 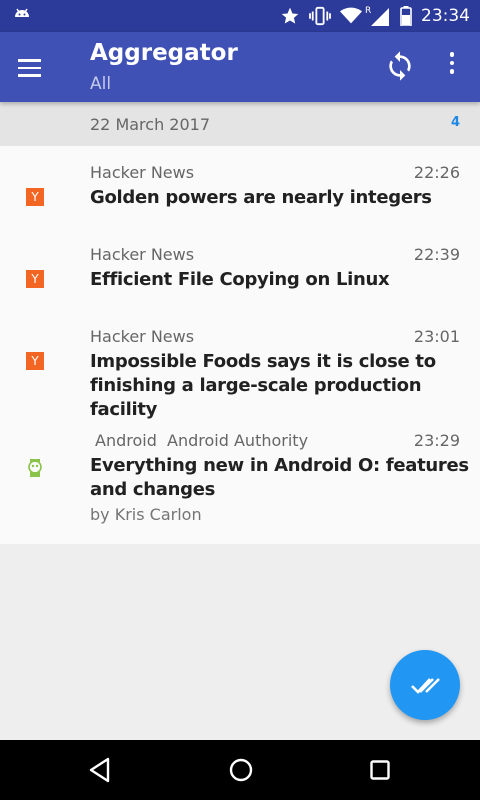 What do you see at coordinates (400, 66) in the screenshot?
I see `refresh-icon` at bounding box center [400, 66].